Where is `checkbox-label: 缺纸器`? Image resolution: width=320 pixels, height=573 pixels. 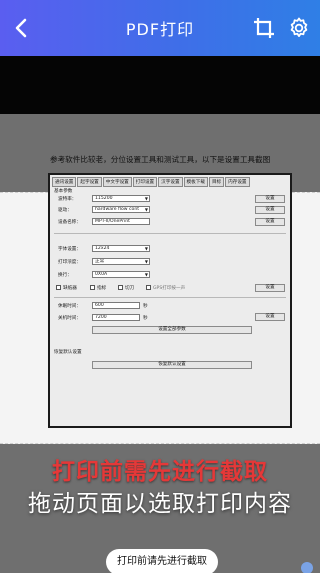 checkbox-label: 缺纸器 is located at coordinates (70, 288).